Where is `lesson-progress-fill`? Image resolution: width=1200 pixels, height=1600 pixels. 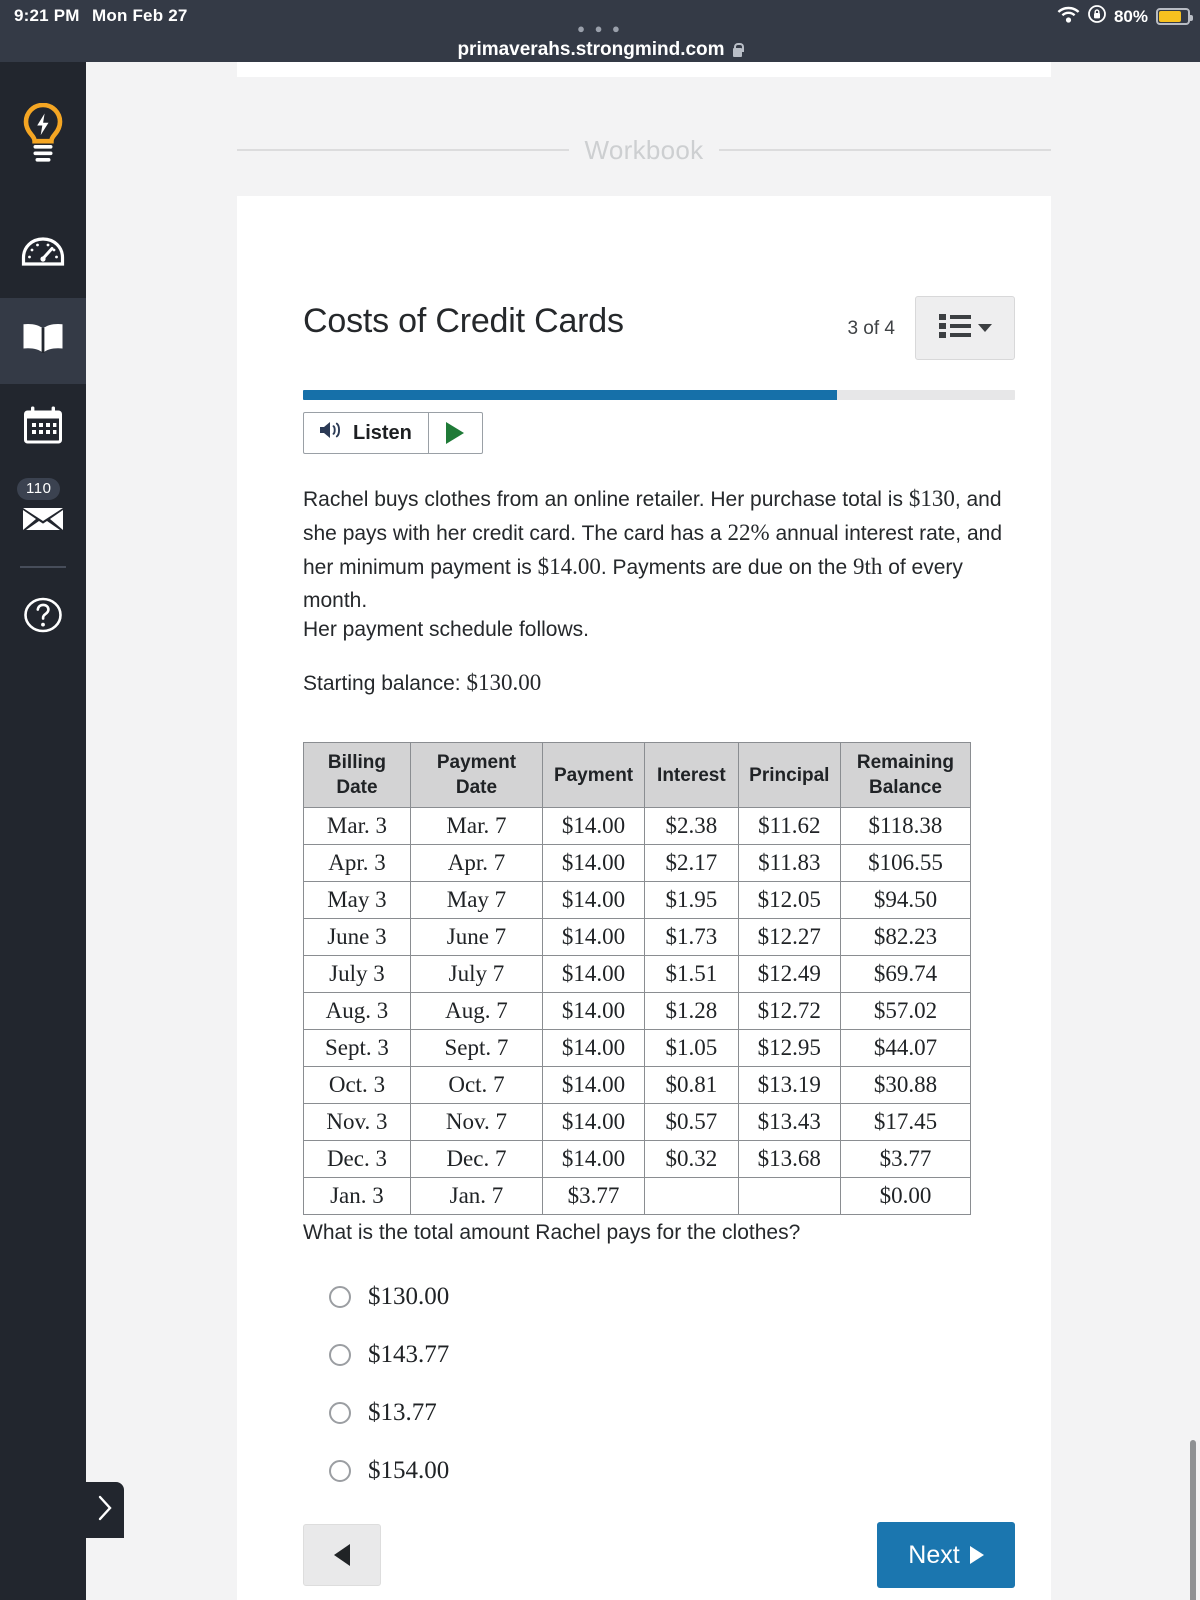 lesson-progress-fill is located at coordinates (570, 395).